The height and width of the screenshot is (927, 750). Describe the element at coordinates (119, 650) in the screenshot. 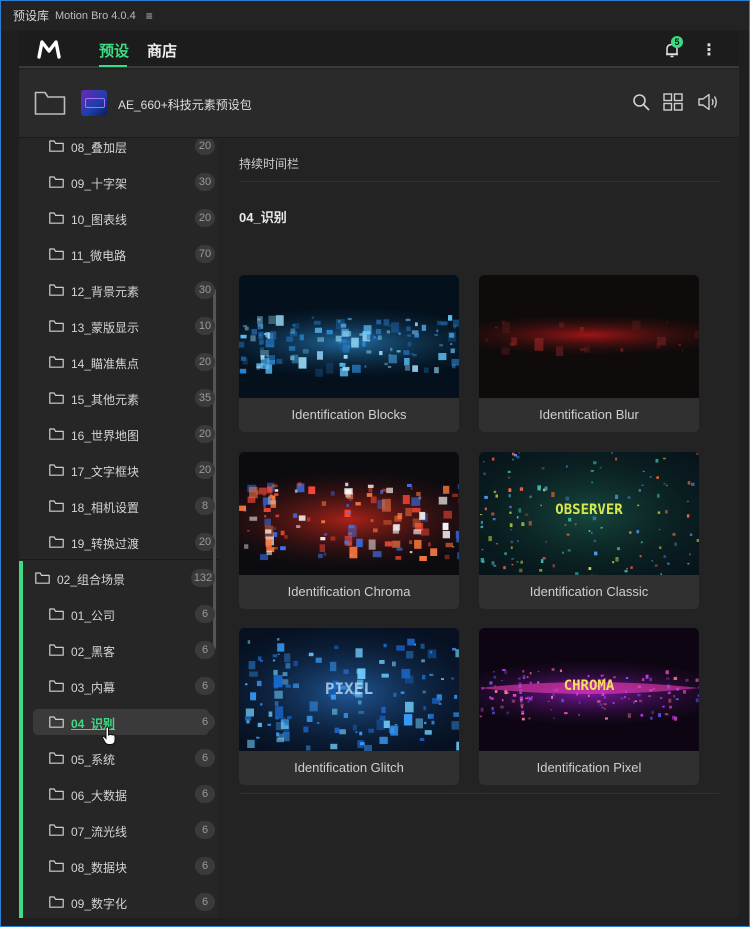

I see `sidebar-item: 02_黑客 6` at that location.